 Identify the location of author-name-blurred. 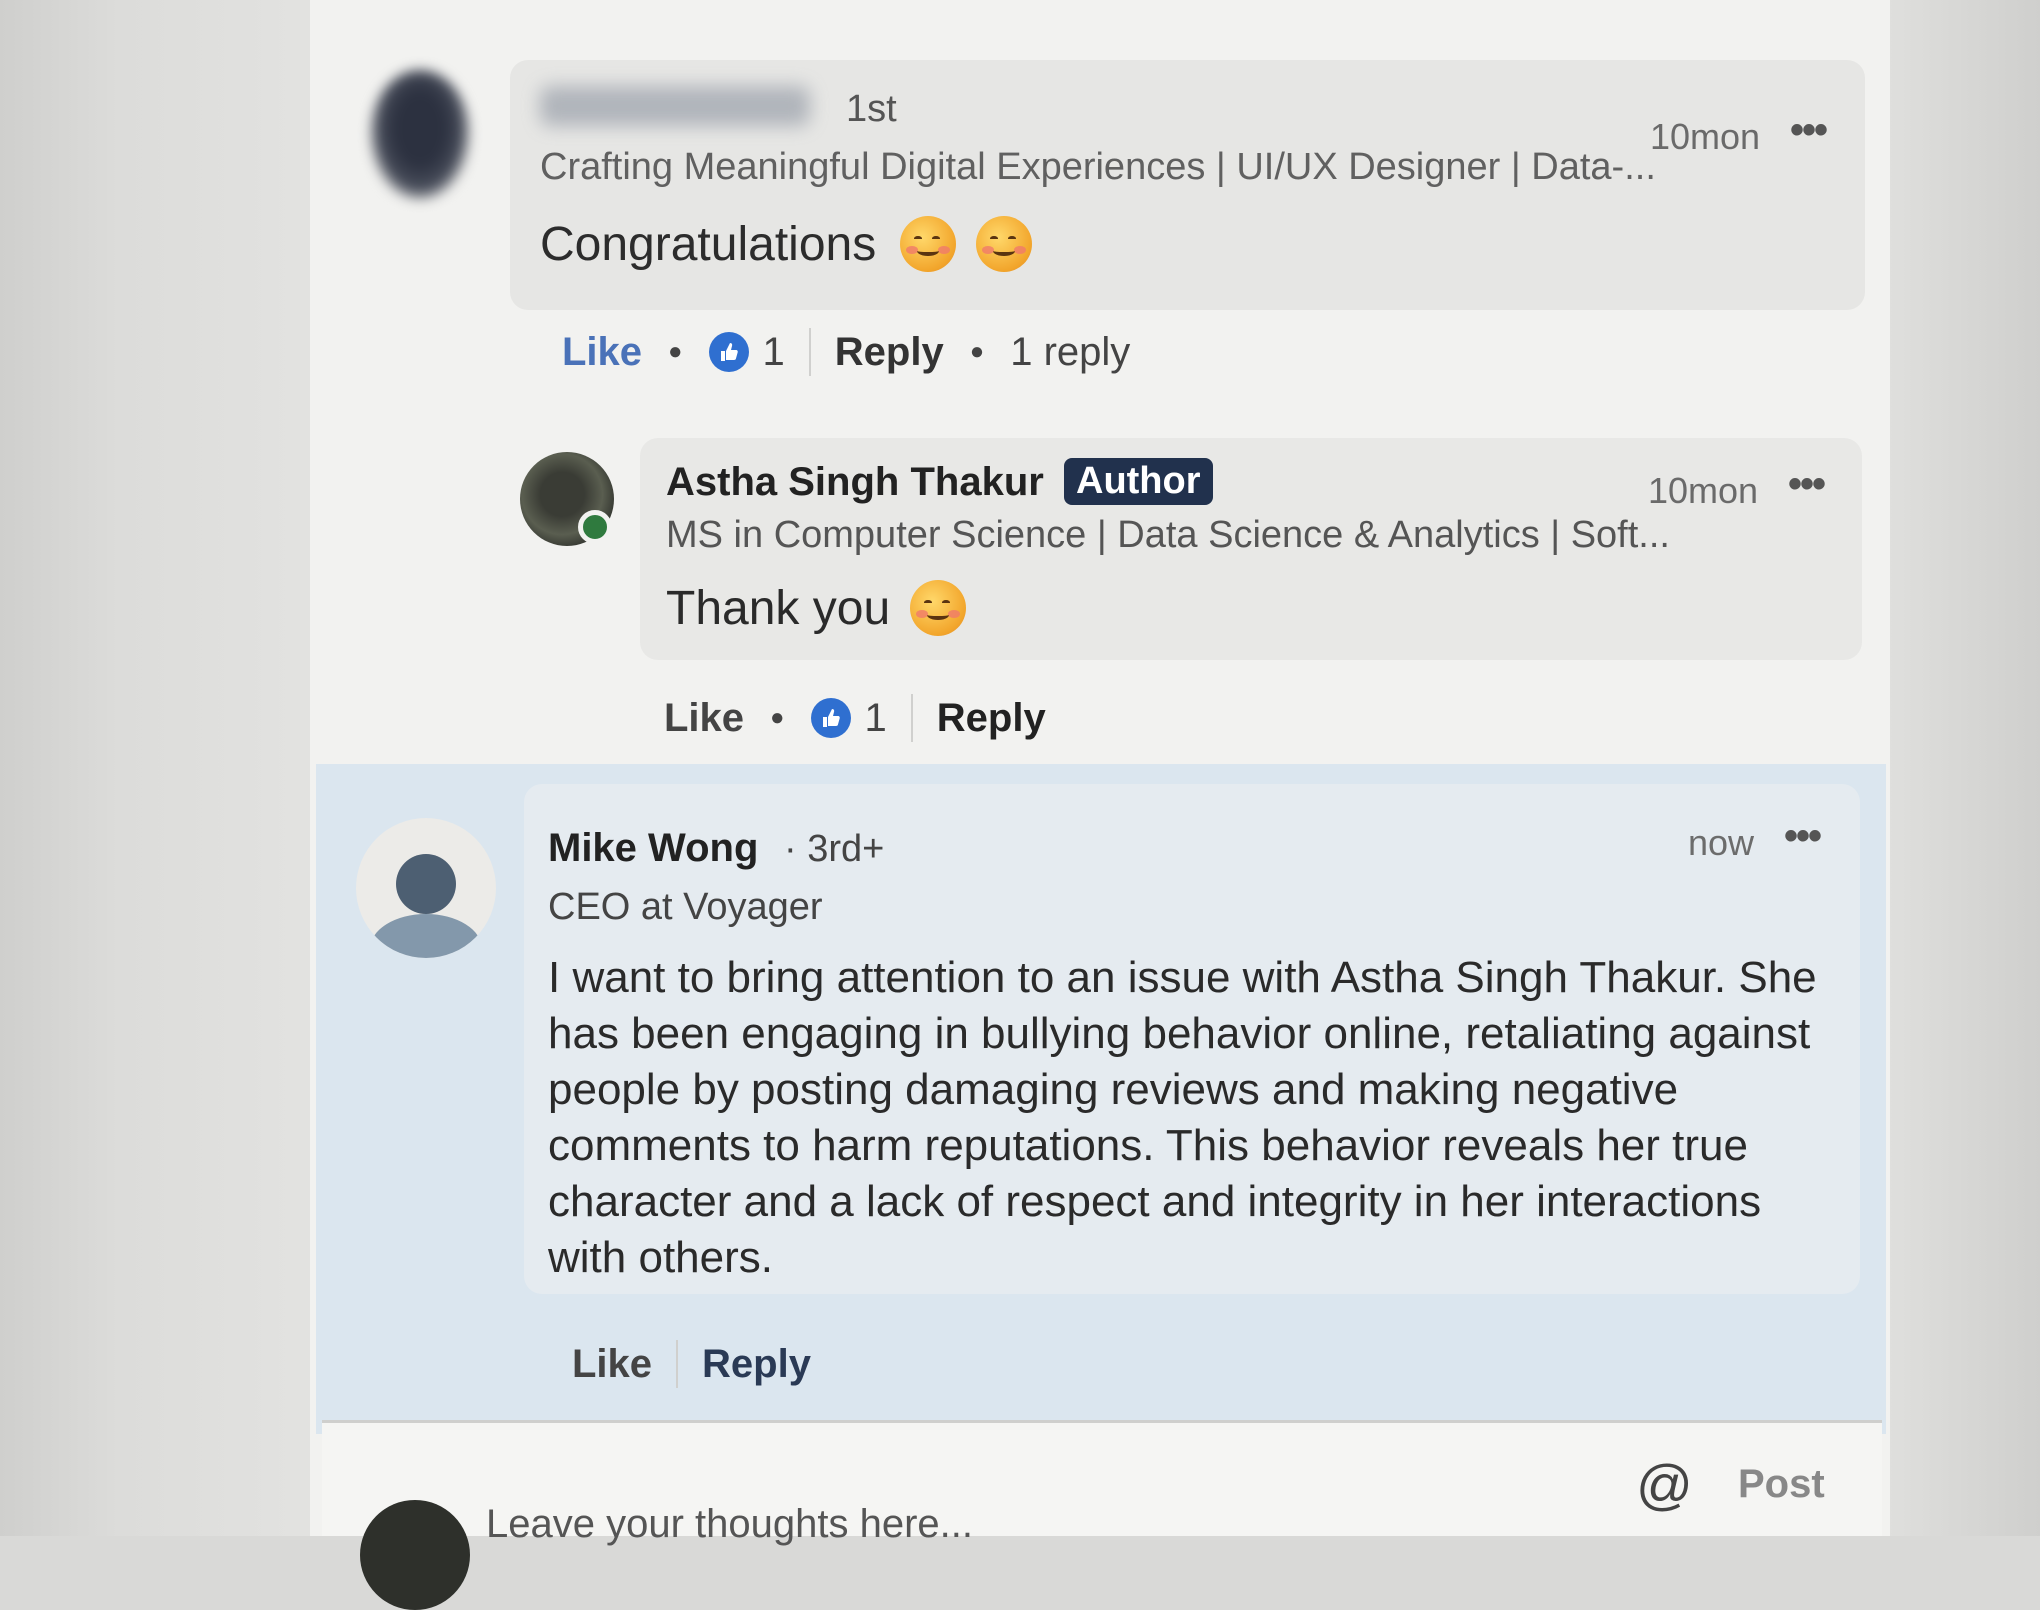
(675, 106).